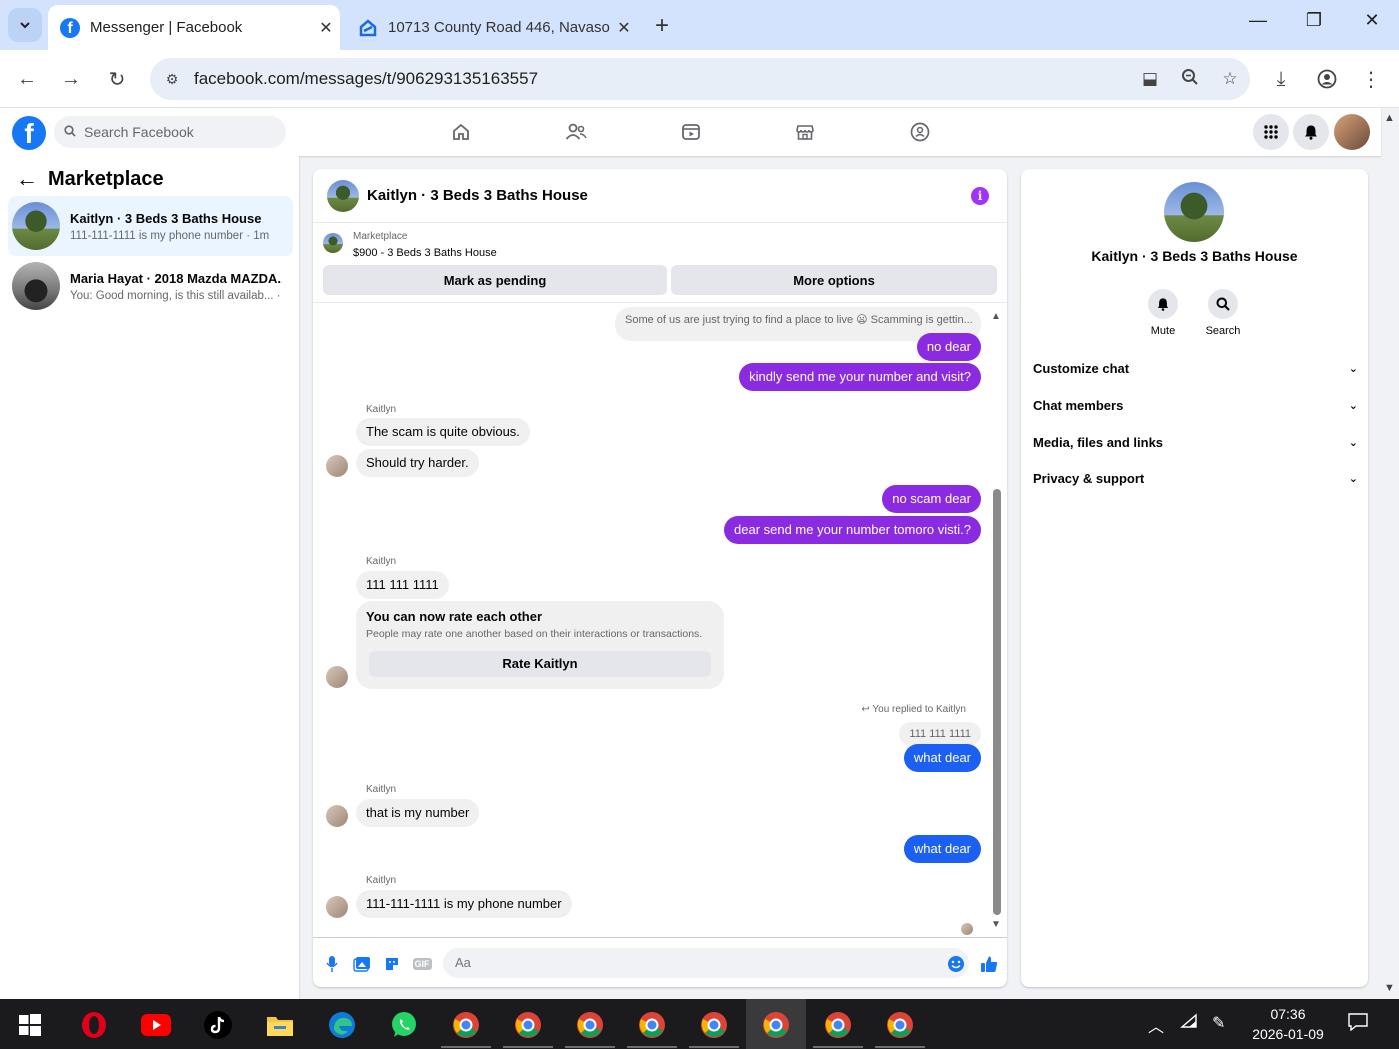 The width and height of the screenshot is (1399, 1049). I want to click on scroll-down-arrow: ▼, so click(996, 924).